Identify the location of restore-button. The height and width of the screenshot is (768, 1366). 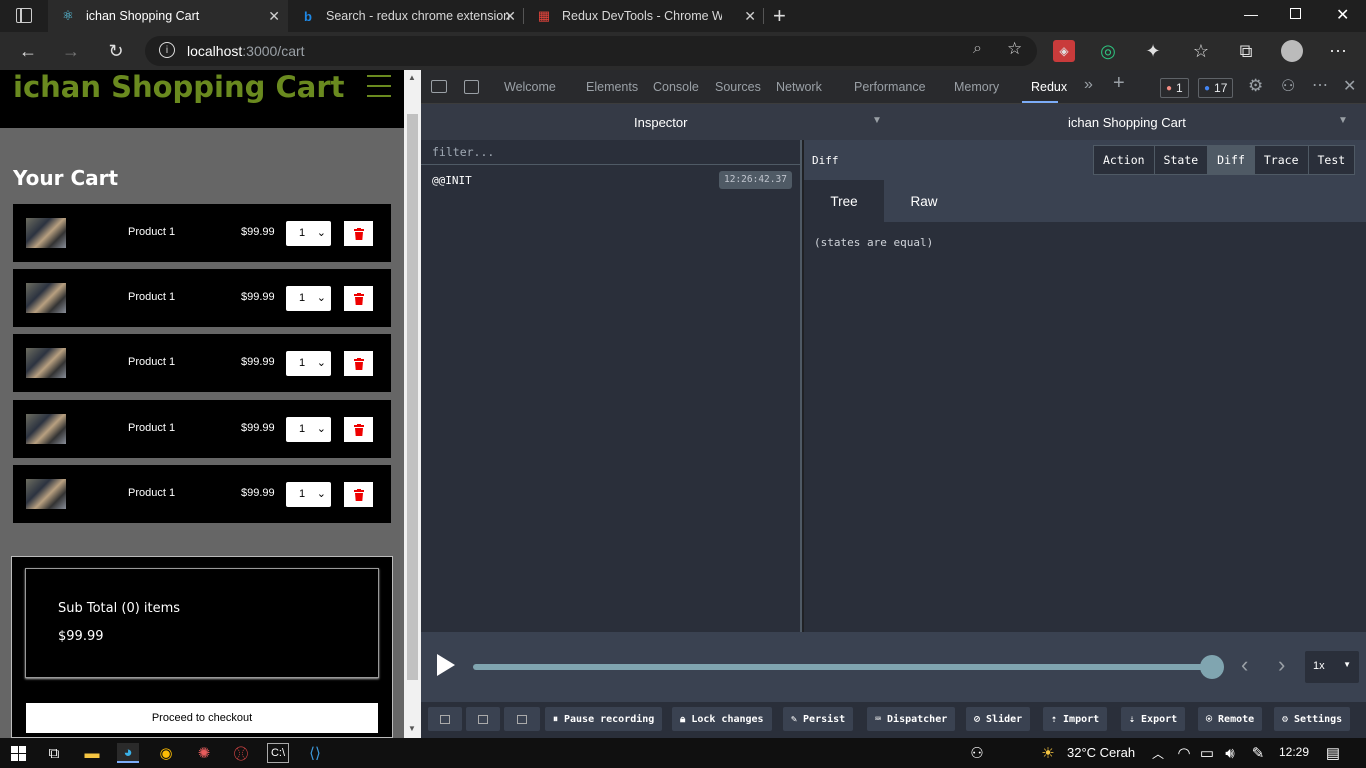
(1295, 13).